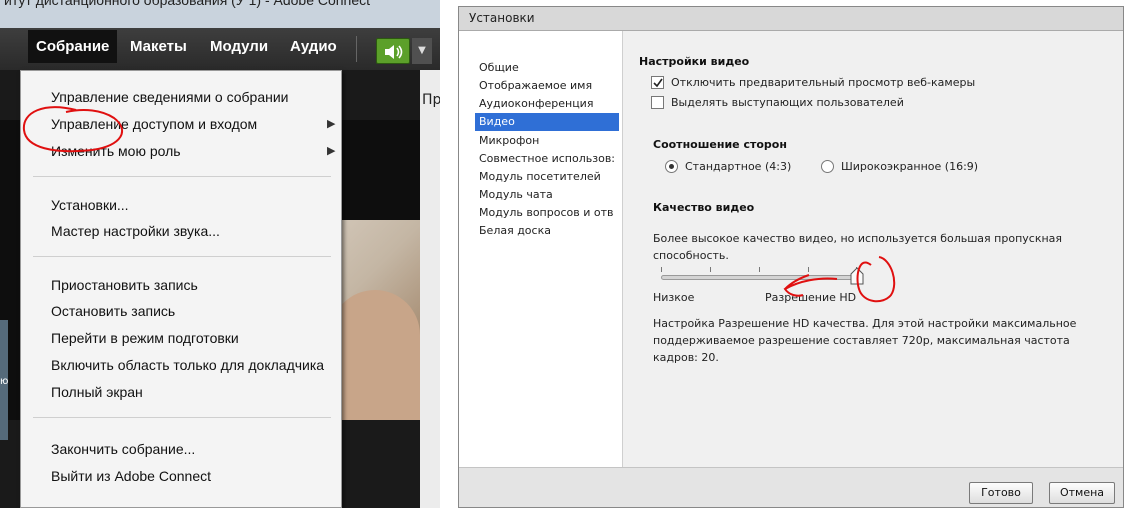 The height and width of the screenshot is (508, 1124). I want to click on checkmark-icon, so click(658, 83).